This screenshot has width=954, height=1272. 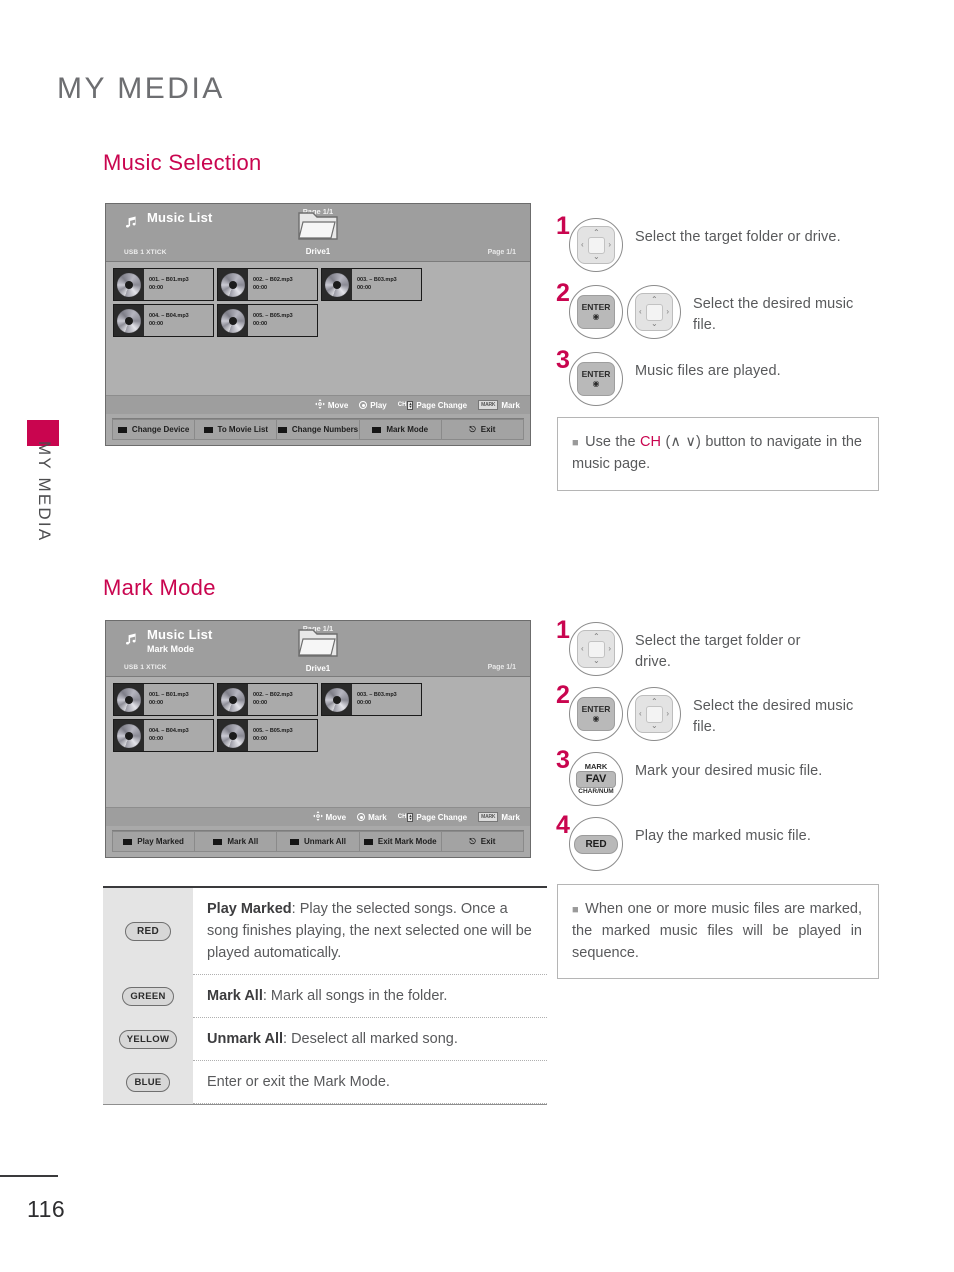 What do you see at coordinates (338, 405) in the screenshot?
I see `nav-hint-label: Move` at bounding box center [338, 405].